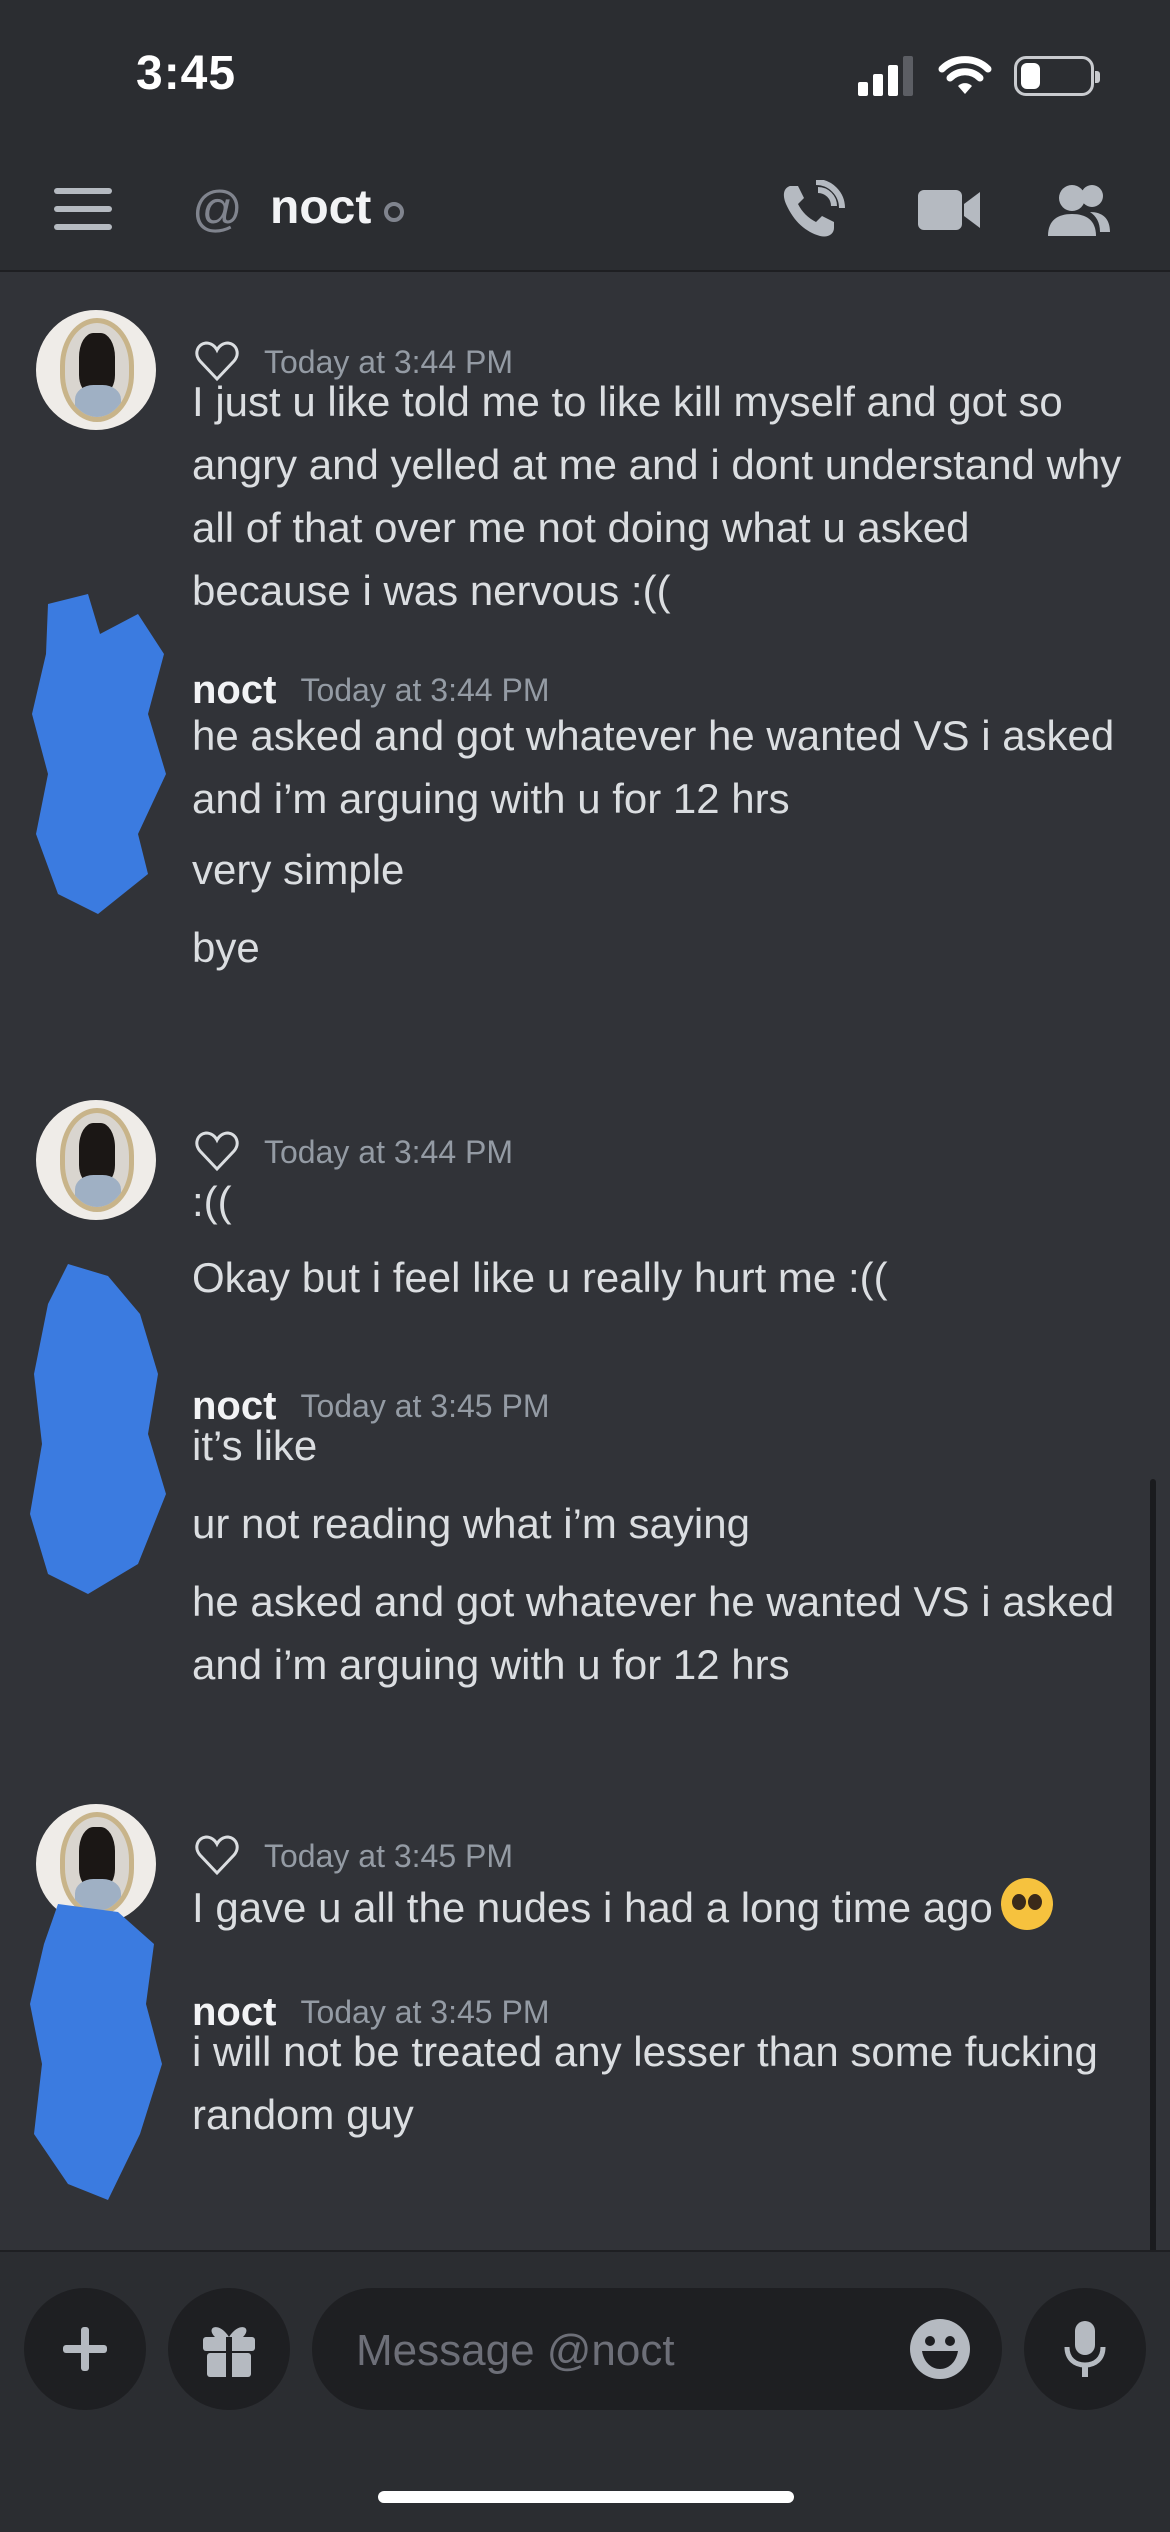  Describe the element at coordinates (298, 869) in the screenshot. I see `message-text: very simple` at that location.